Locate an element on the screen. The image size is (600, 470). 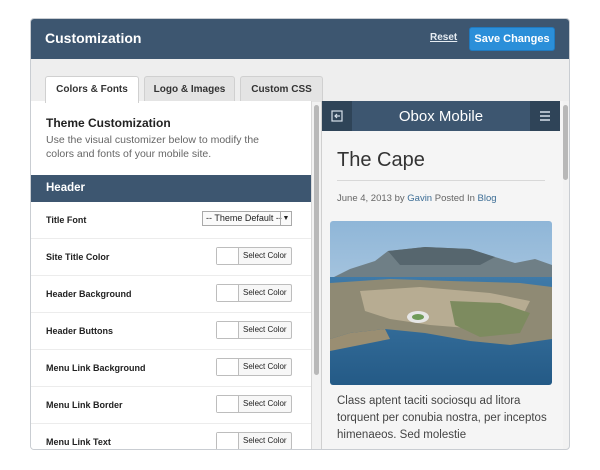
menu-link-text-color-button: Select Color is located at coordinates (254, 440).